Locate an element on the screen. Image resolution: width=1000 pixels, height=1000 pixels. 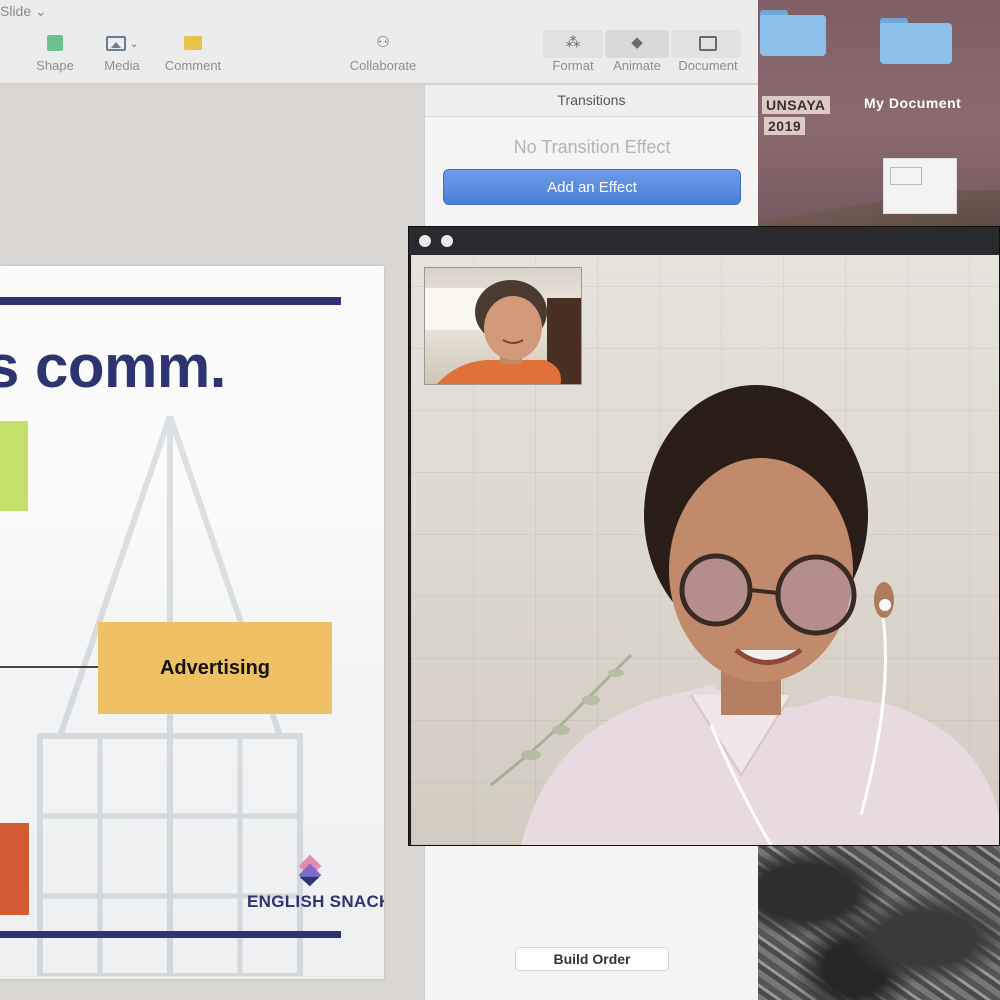
advertising-box: Advertising is located at coordinates (215, 668).